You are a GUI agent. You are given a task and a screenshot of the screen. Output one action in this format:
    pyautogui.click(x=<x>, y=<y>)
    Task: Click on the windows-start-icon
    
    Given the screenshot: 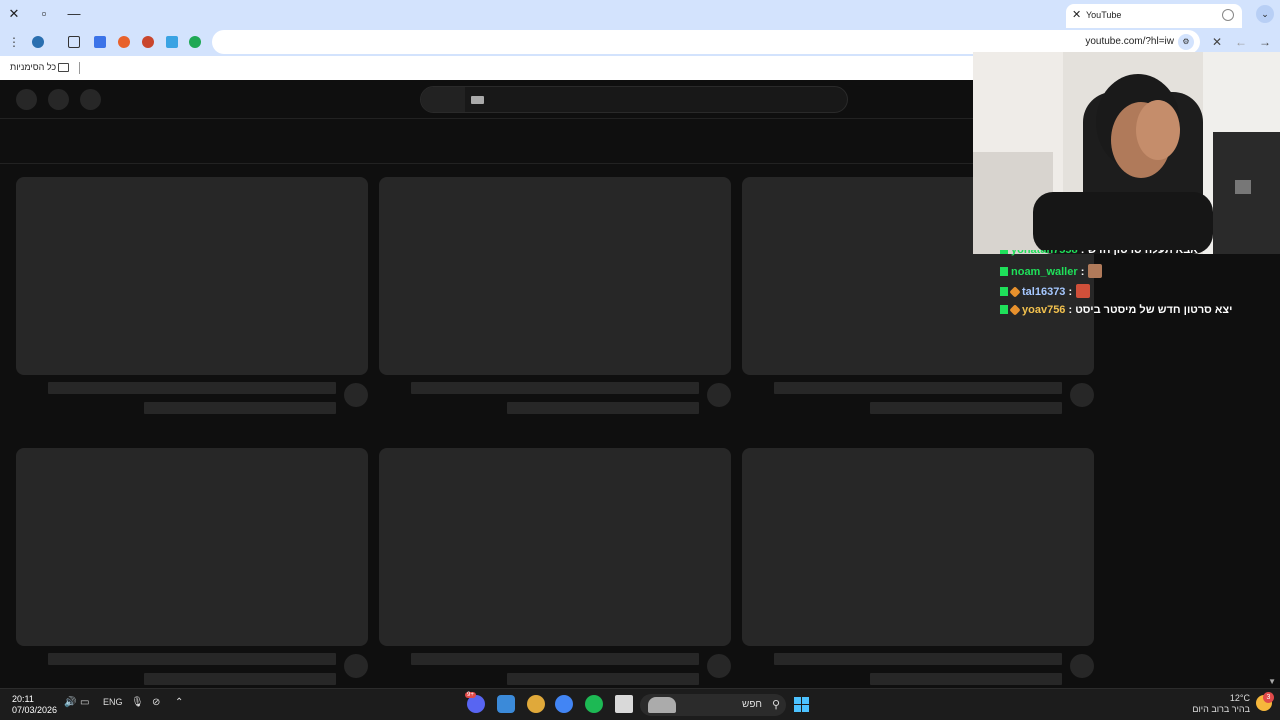 What is the action you would take?
    pyautogui.click(x=801, y=704)
    